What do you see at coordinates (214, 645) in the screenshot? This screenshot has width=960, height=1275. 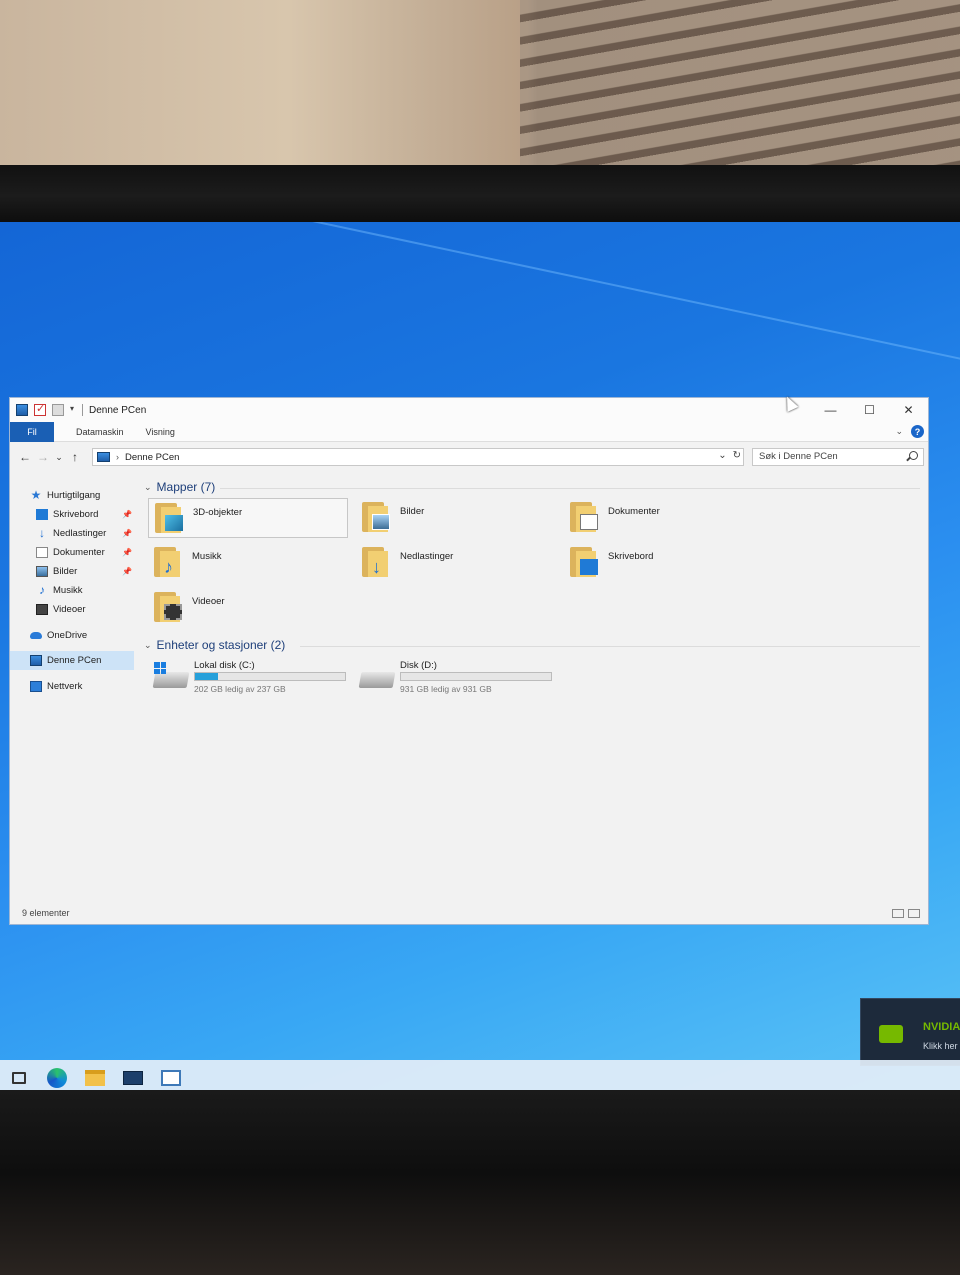 I see `group-header-drives: ⌄ Enheter og stasjoner (2)` at bounding box center [214, 645].